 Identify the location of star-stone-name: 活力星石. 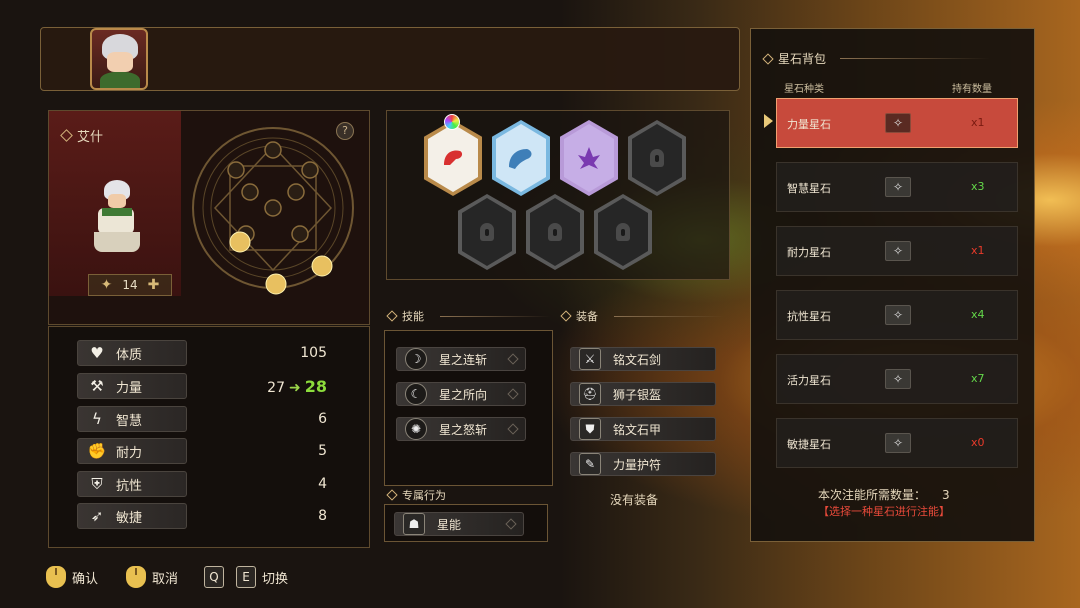
(809, 380).